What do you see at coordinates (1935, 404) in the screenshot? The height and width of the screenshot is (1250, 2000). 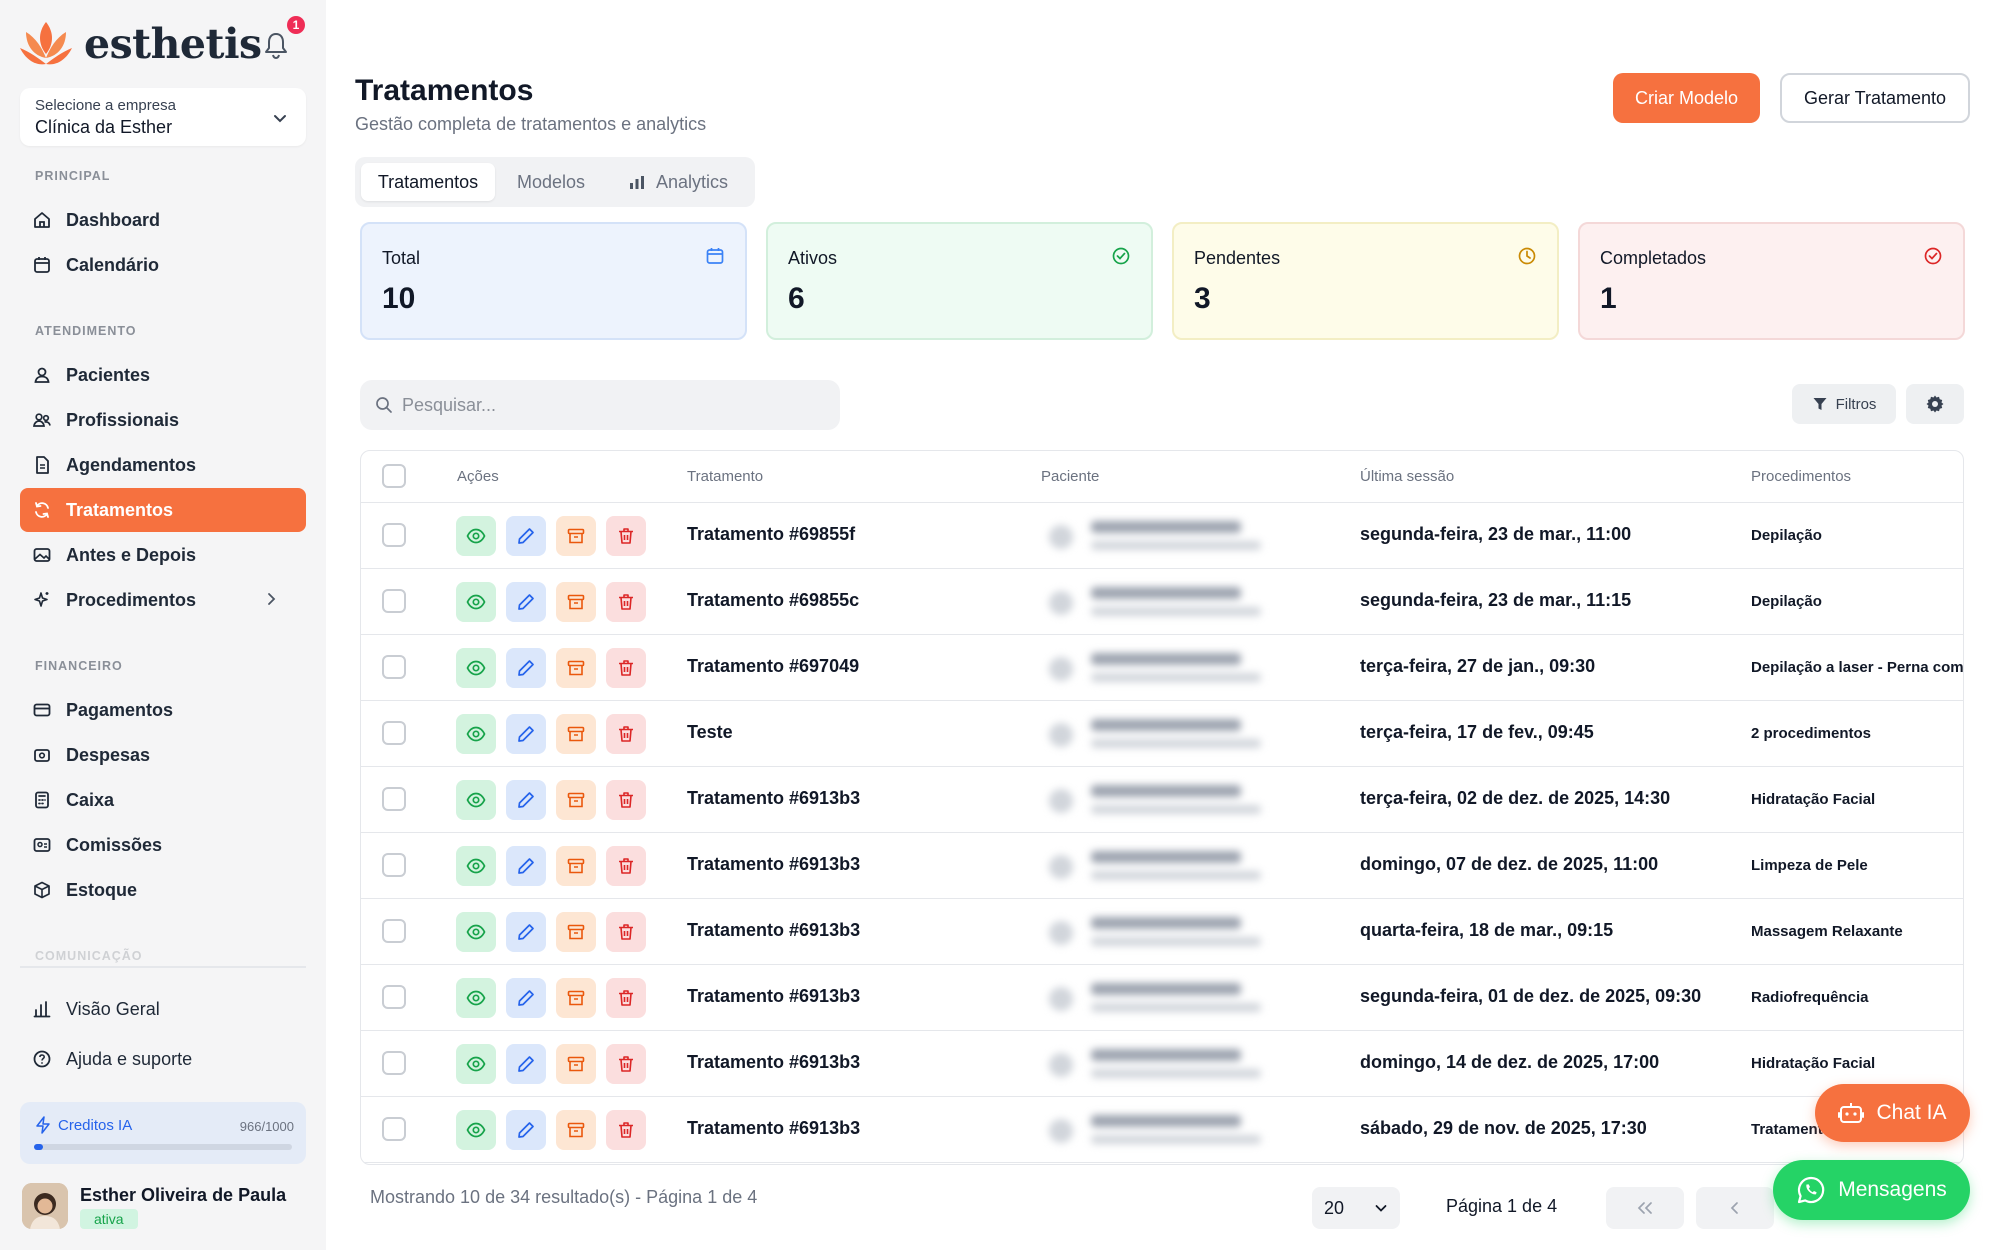 I see `settings-button` at bounding box center [1935, 404].